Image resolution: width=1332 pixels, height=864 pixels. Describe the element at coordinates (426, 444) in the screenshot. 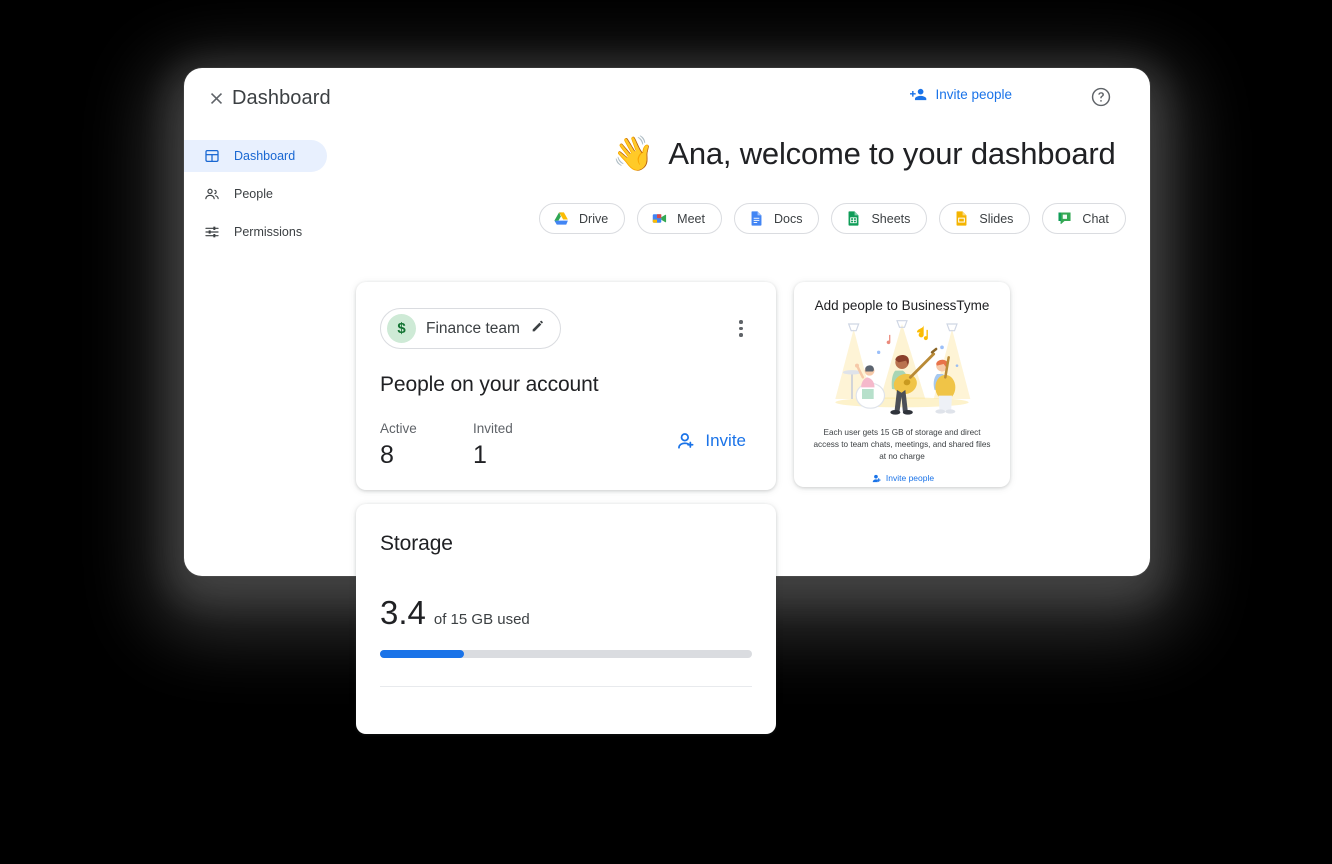

I see `stat-active: Active 8` at that location.